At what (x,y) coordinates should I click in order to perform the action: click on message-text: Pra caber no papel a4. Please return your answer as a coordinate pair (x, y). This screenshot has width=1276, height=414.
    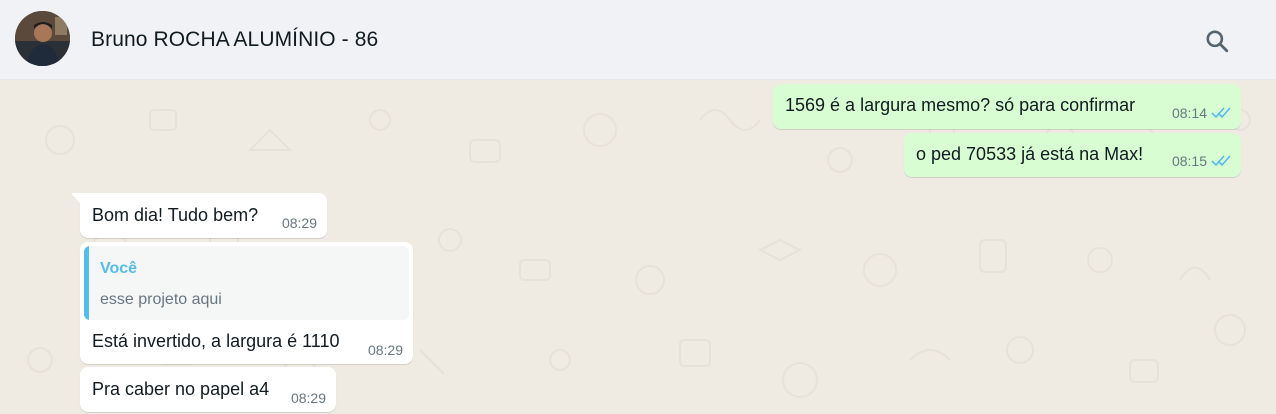
    Looking at the image, I should click on (181, 389).